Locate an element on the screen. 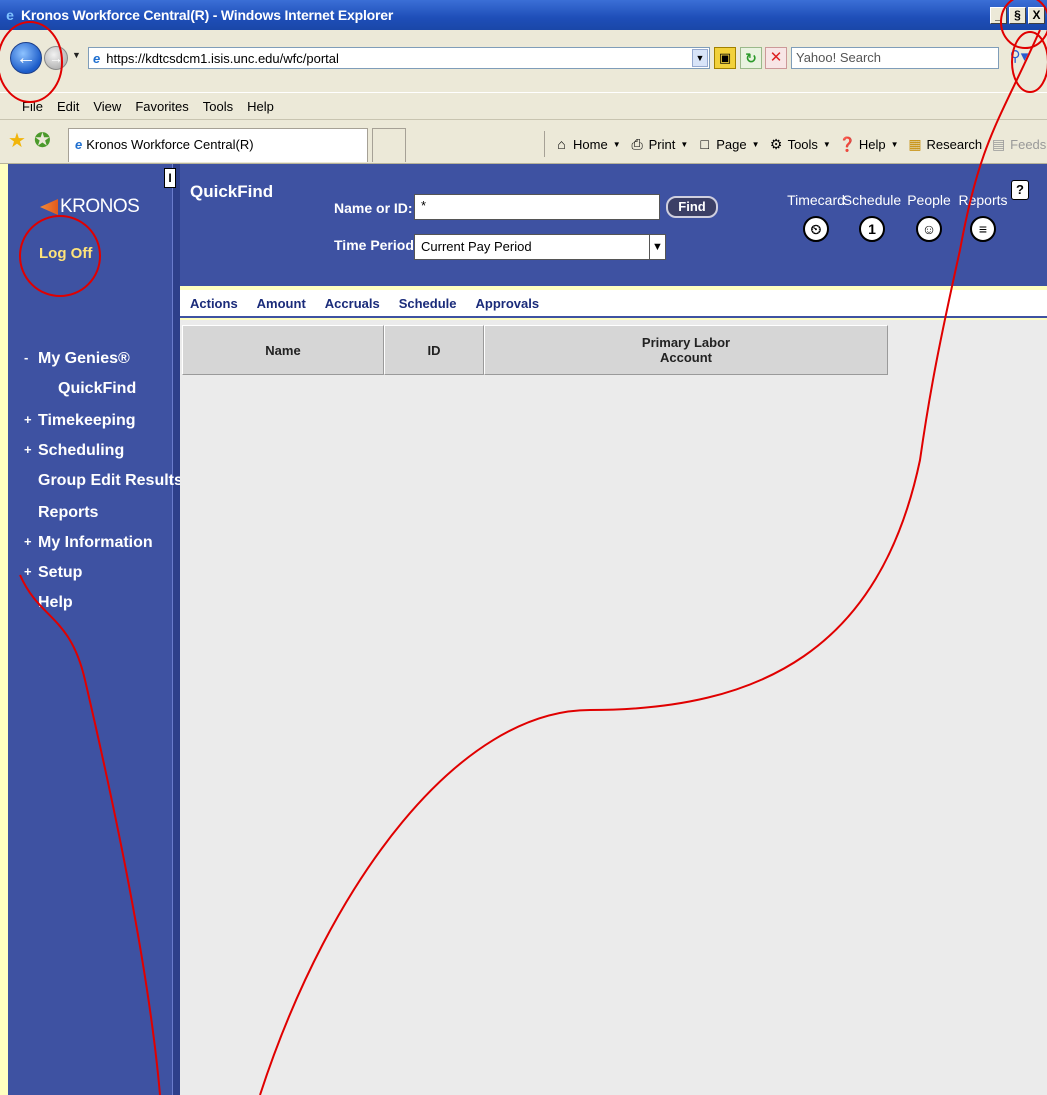 This screenshot has height=1095, width=1047. stop-icon: ✕ is located at coordinates (776, 58).